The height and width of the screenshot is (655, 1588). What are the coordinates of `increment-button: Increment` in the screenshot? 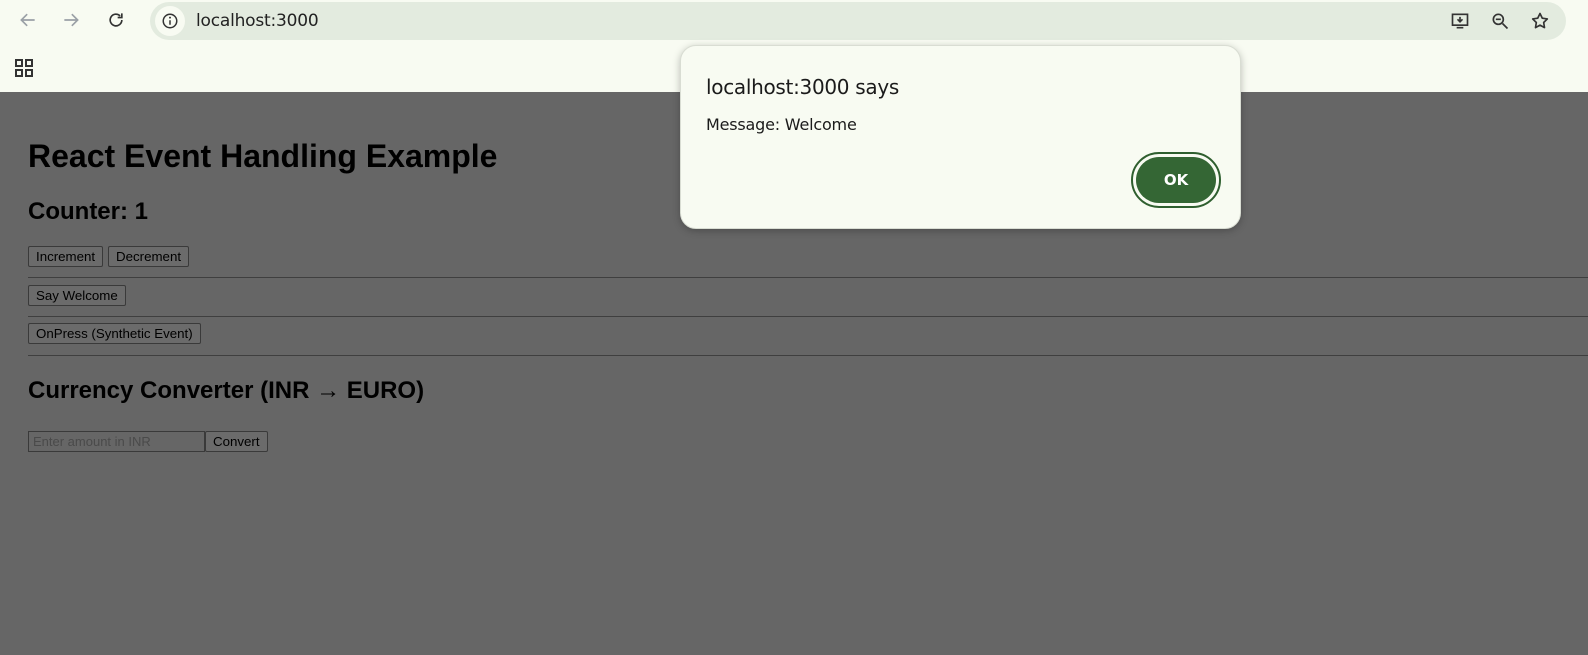 It's located at (66, 256).